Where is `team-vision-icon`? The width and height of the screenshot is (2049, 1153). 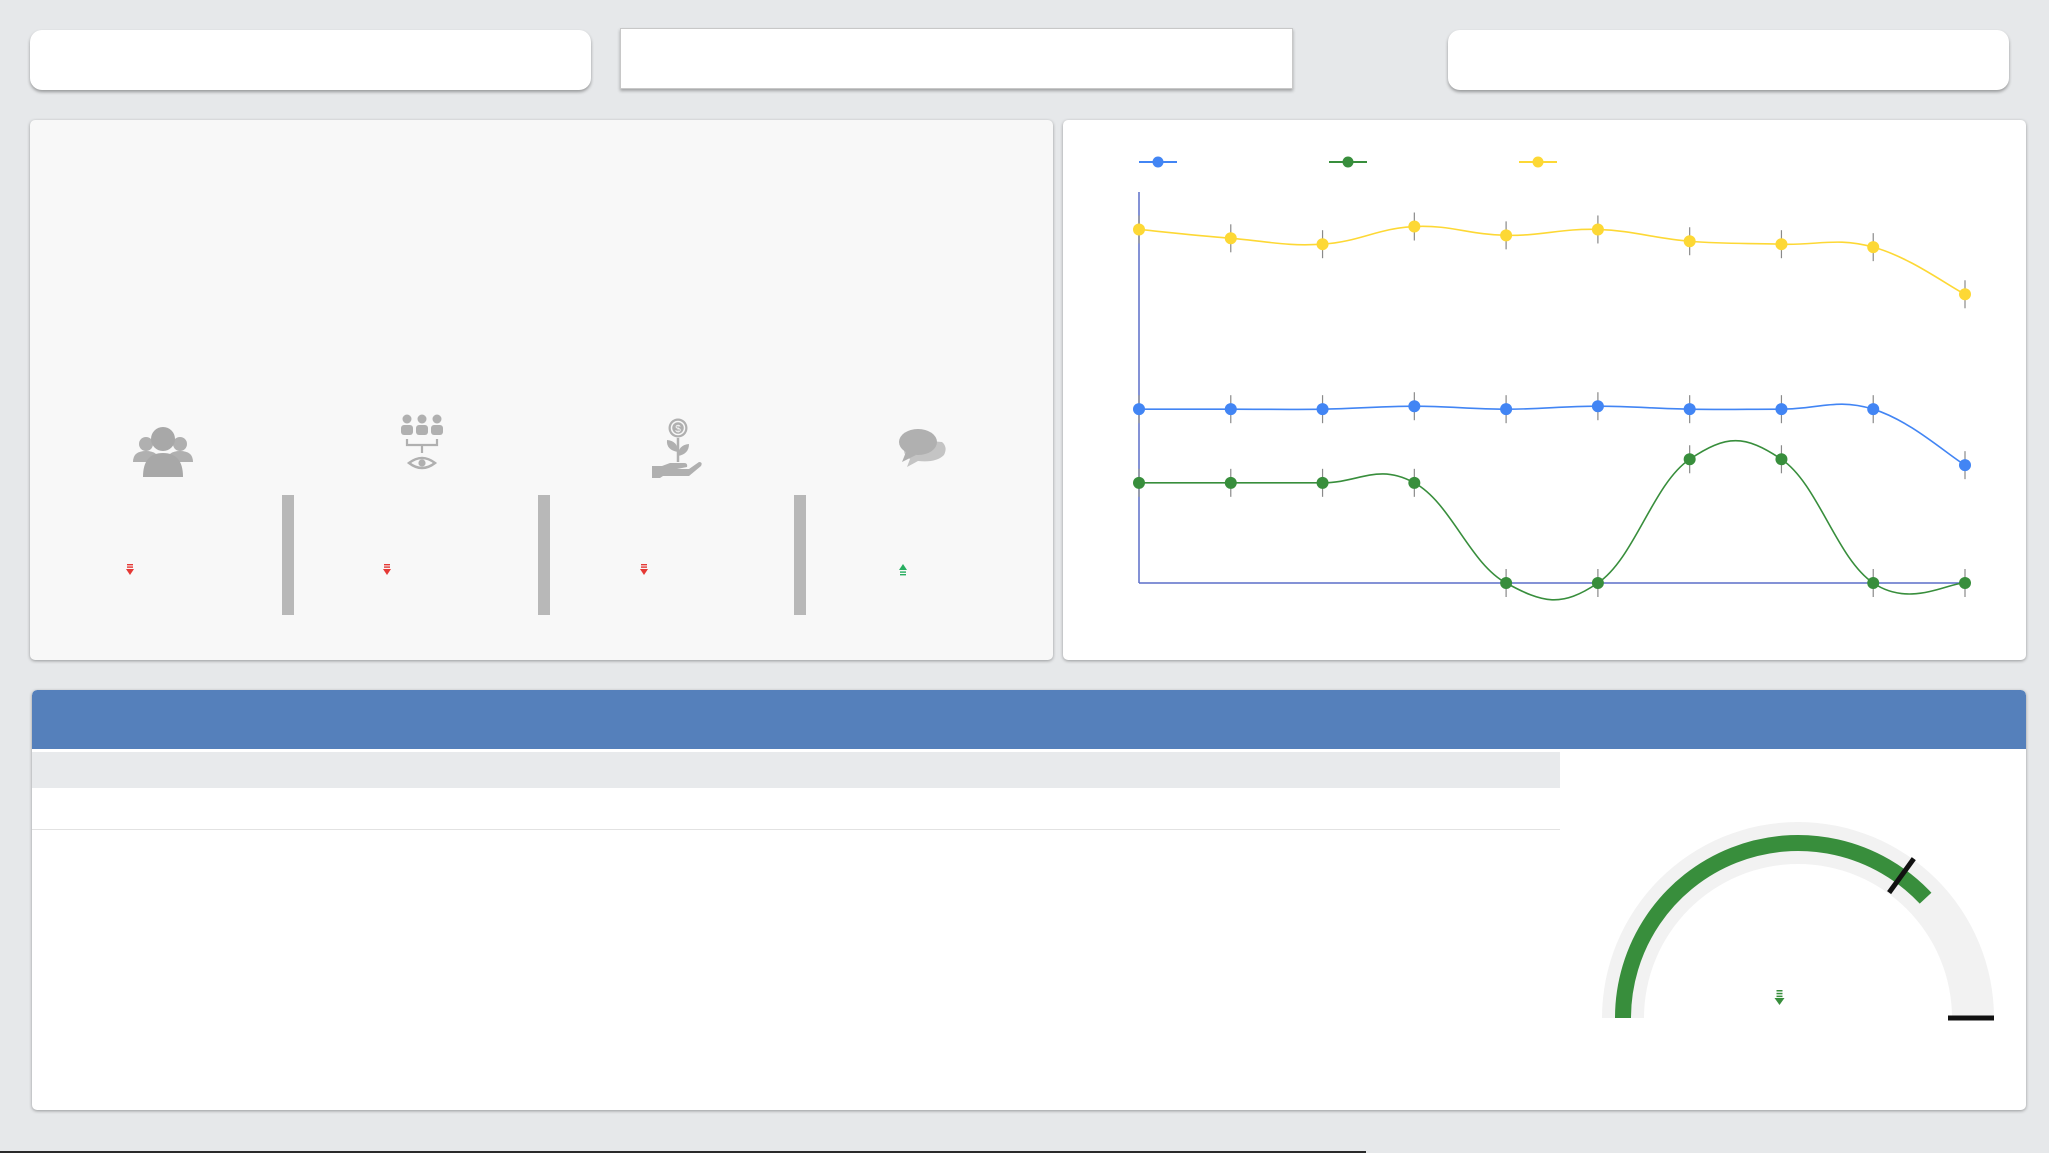
team-vision-icon is located at coordinates (422, 442).